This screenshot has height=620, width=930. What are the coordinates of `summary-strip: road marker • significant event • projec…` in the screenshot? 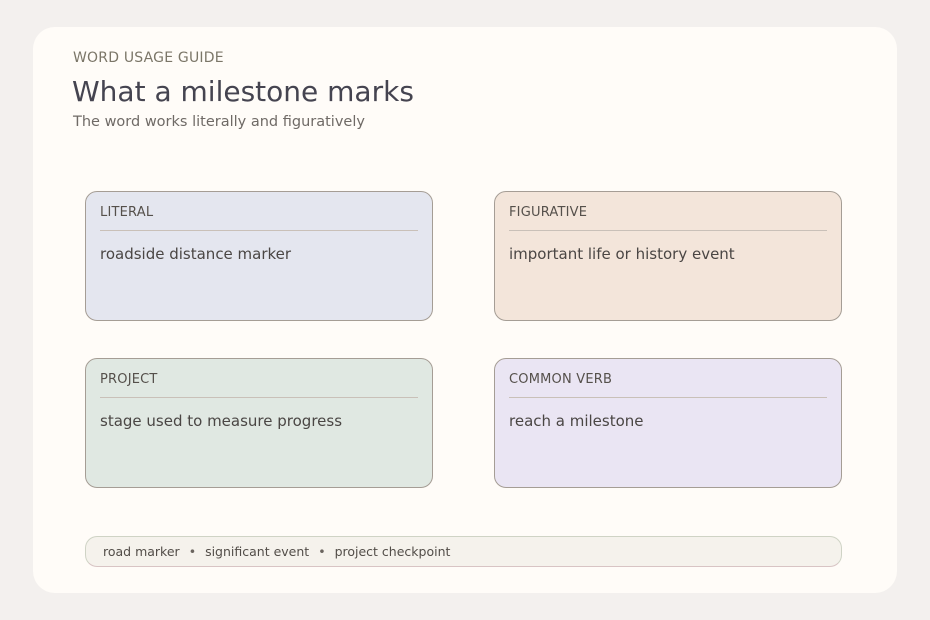 It's located at (463, 551).